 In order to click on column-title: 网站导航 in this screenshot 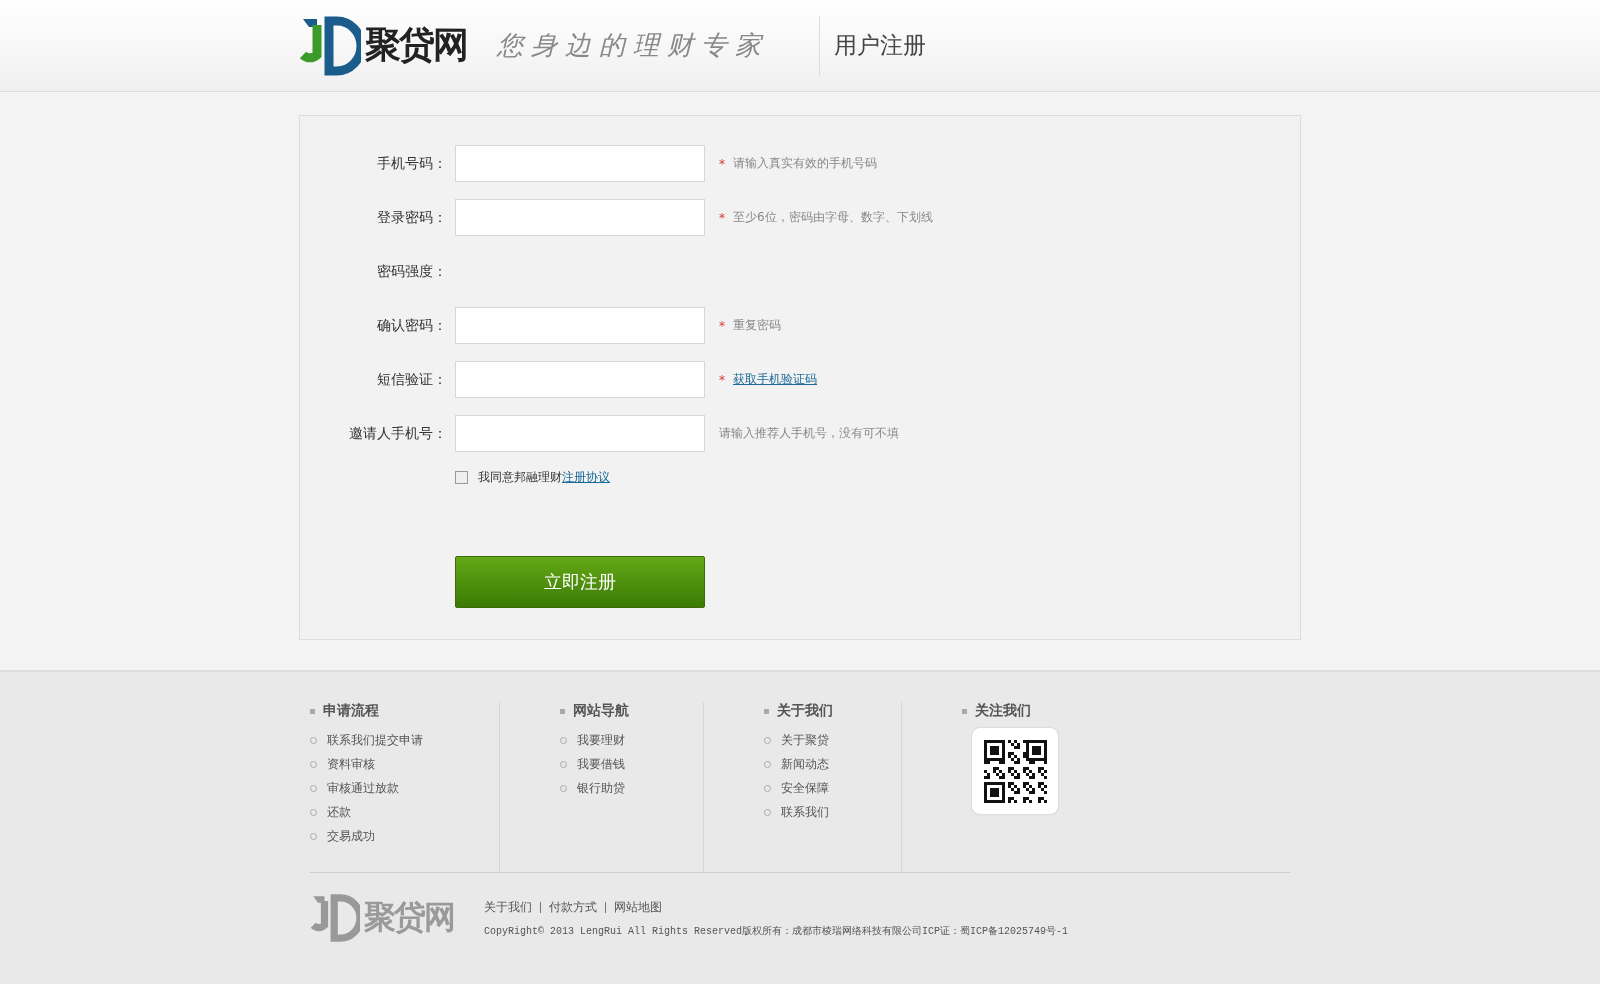, I will do `click(601, 711)`.